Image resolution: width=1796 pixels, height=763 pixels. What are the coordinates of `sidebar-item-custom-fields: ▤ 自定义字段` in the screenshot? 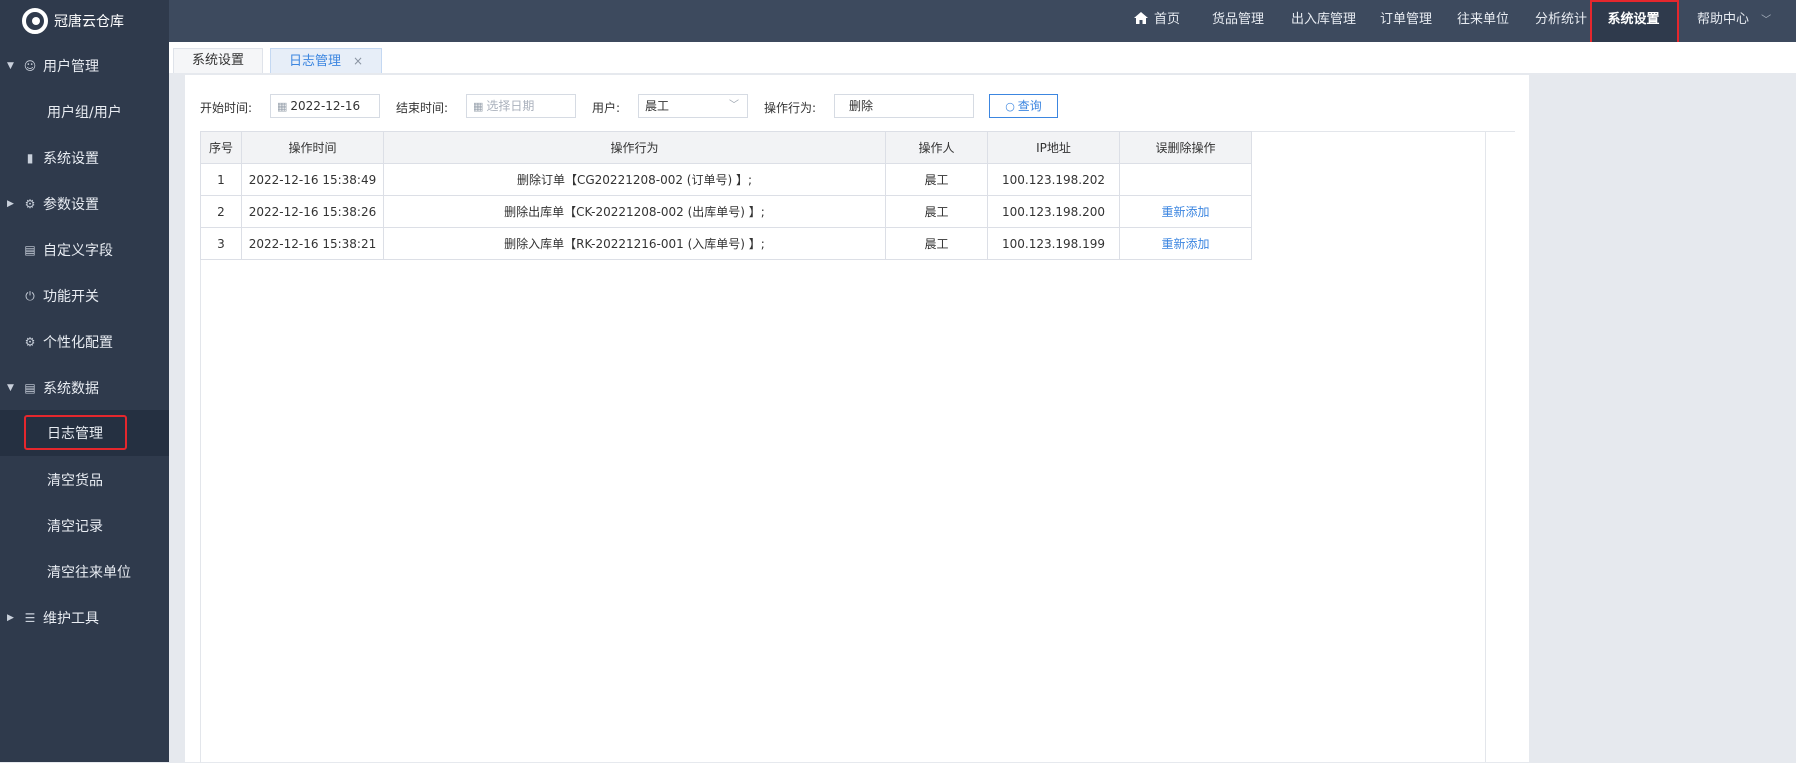 It's located at (84, 250).